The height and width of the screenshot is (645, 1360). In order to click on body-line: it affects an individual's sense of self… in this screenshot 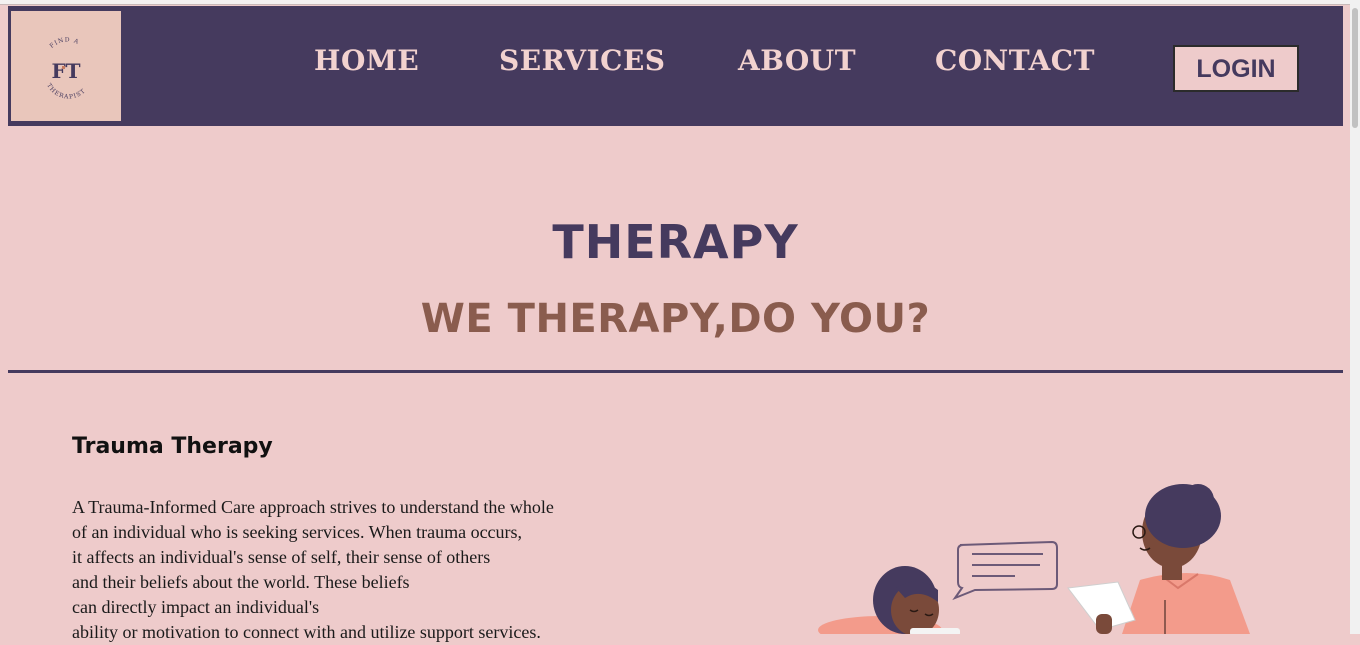, I will do `click(281, 557)`.